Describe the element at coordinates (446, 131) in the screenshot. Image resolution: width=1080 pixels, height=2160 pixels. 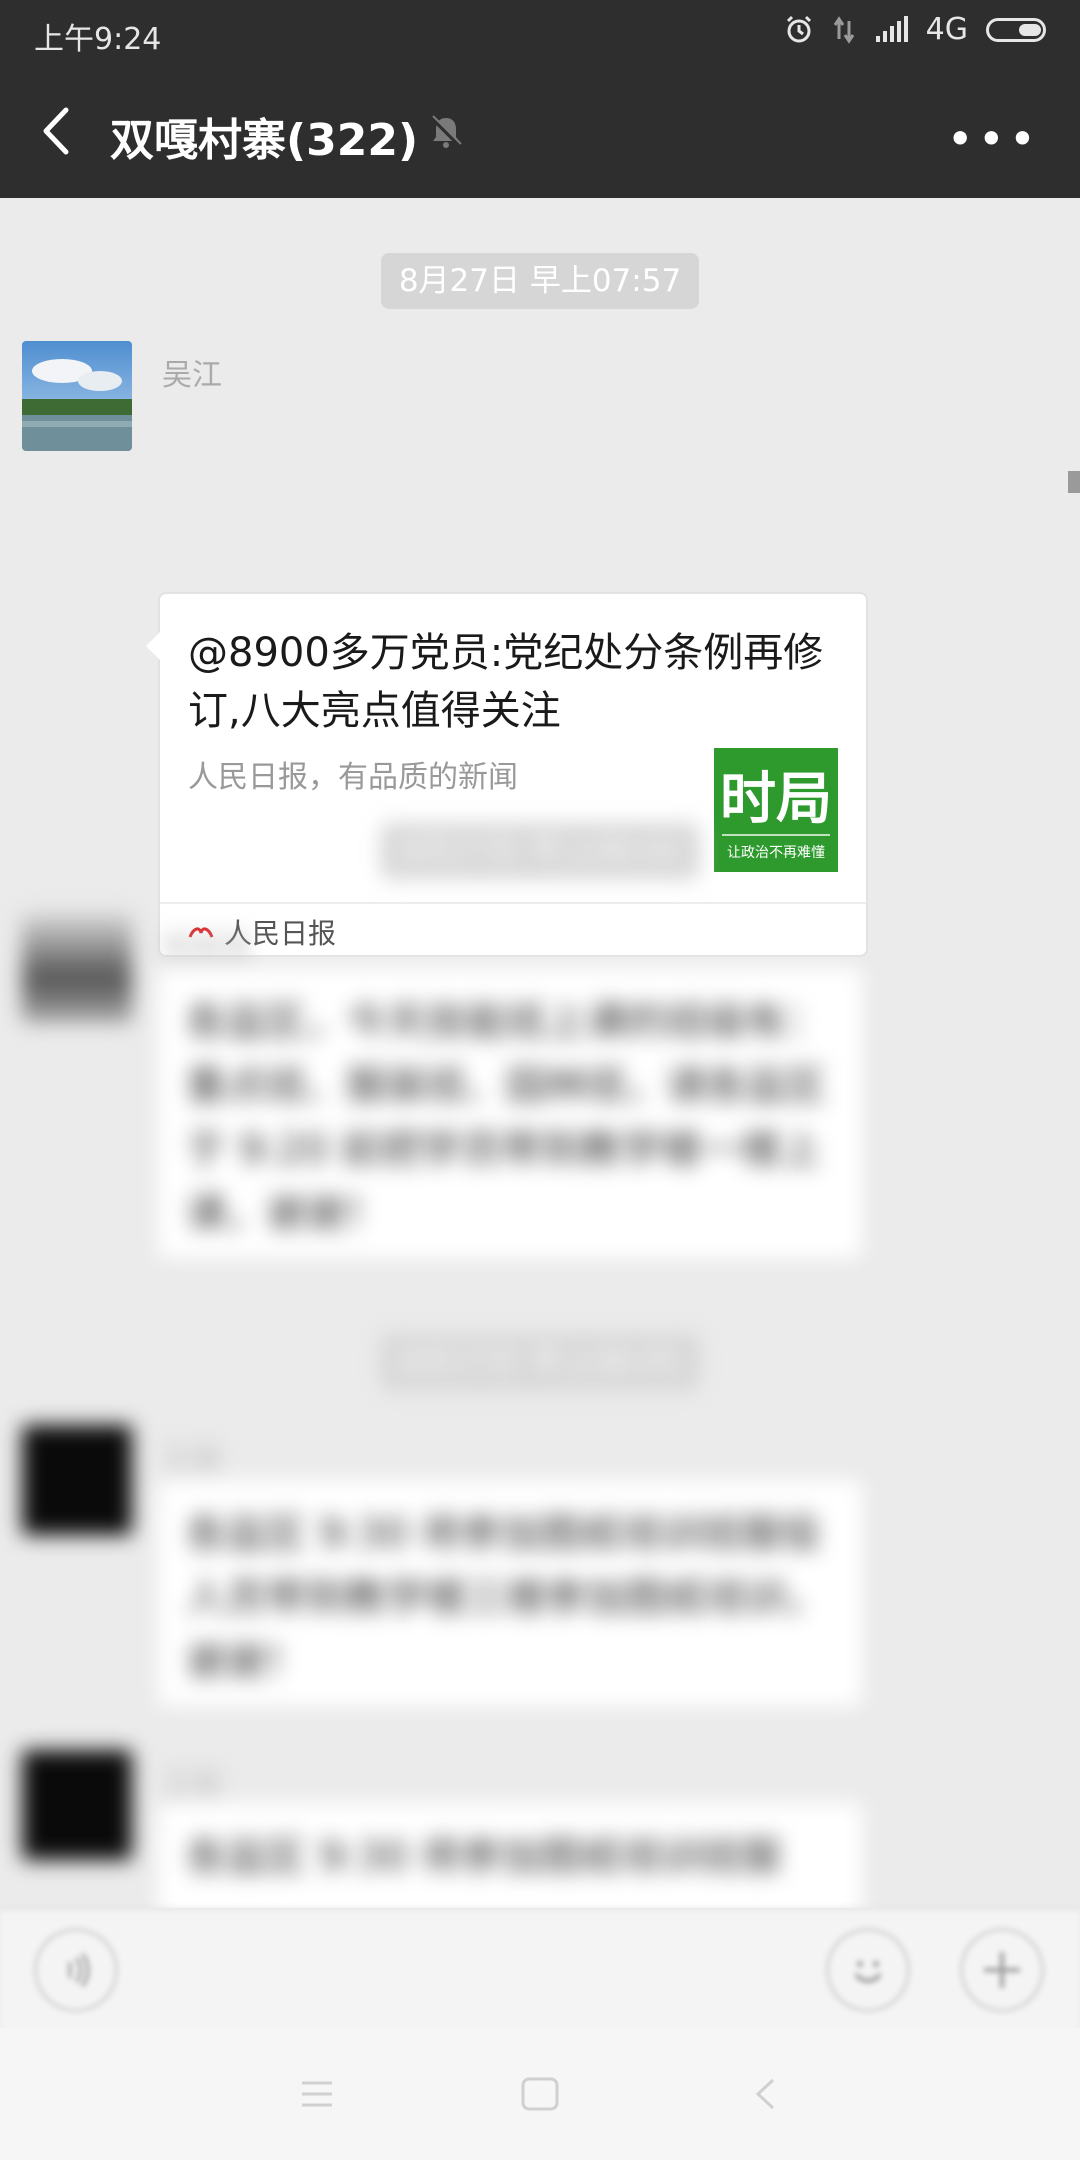
I see `mute-bell-icon` at that location.